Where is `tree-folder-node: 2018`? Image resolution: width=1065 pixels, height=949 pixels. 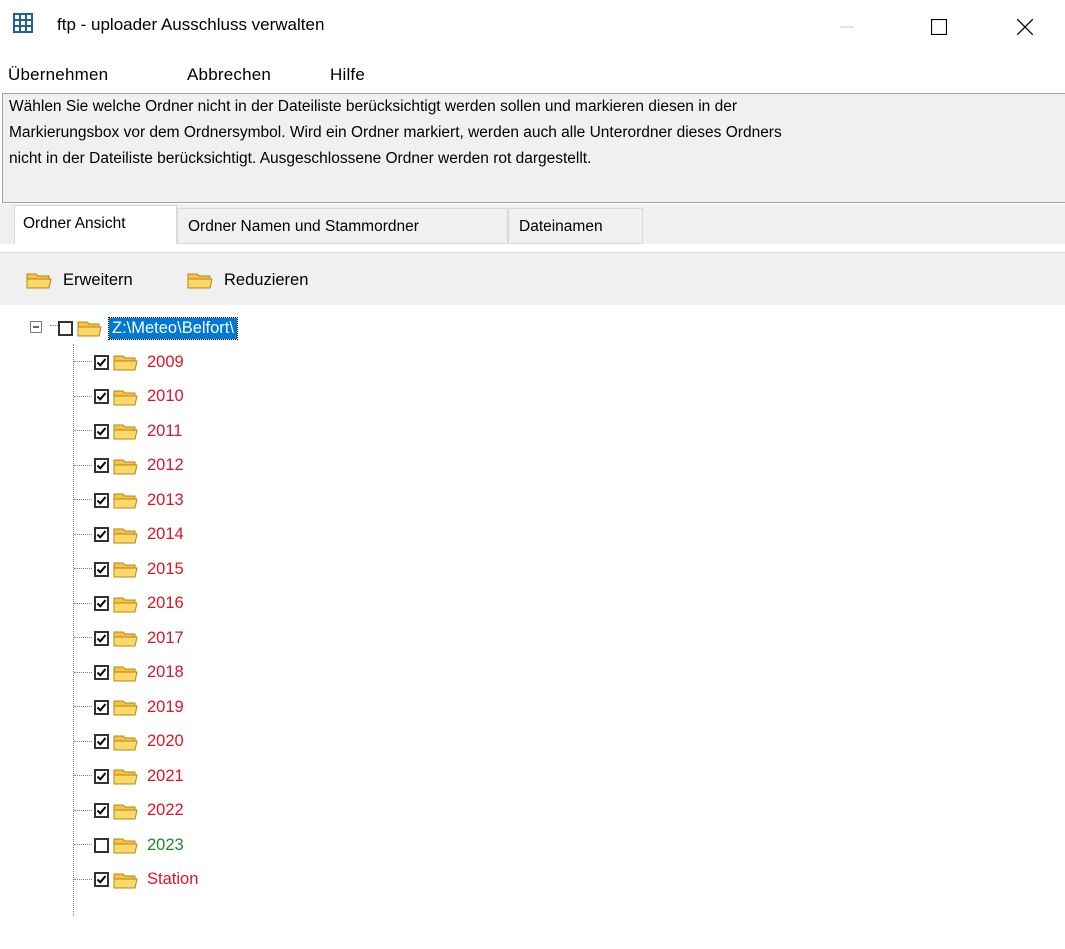 tree-folder-node: 2018 is located at coordinates (139, 673).